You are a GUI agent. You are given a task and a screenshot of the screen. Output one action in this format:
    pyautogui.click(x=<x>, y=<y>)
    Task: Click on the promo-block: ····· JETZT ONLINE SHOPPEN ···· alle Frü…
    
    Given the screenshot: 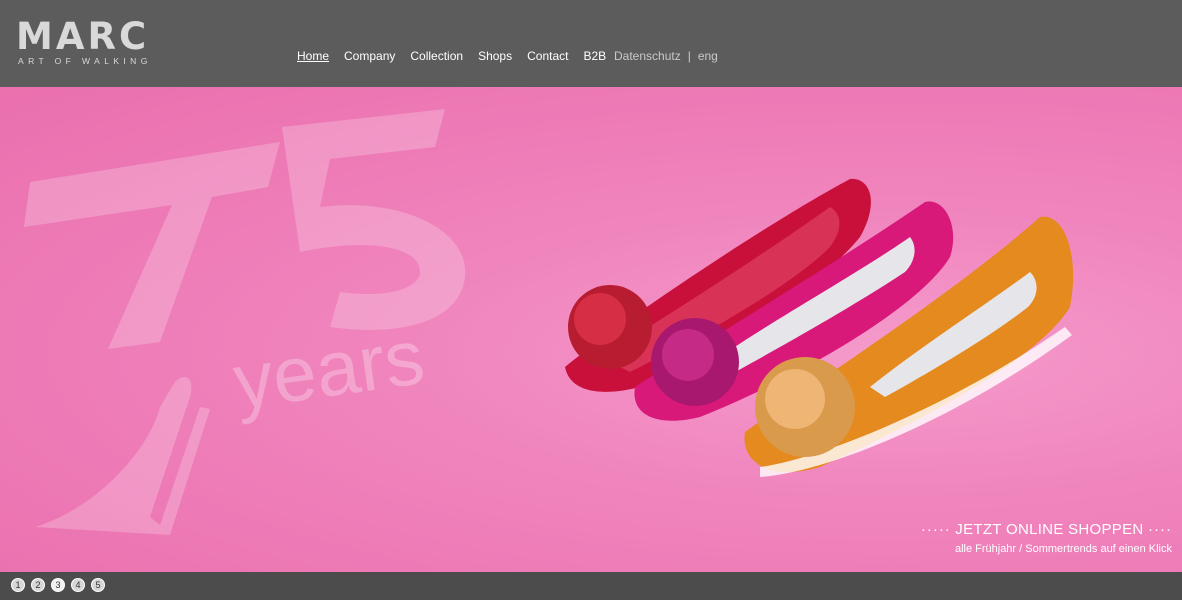 What is the action you would take?
    pyautogui.click(x=1046, y=538)
    